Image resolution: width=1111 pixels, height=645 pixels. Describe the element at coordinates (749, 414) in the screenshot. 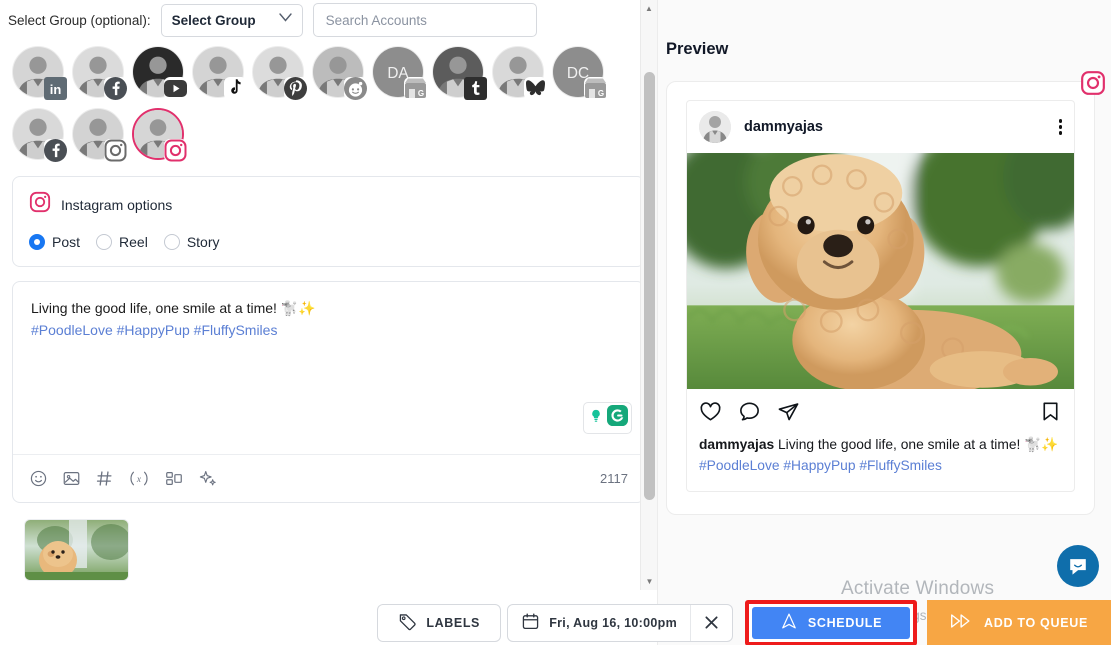

I see `comment-icon` at that location.